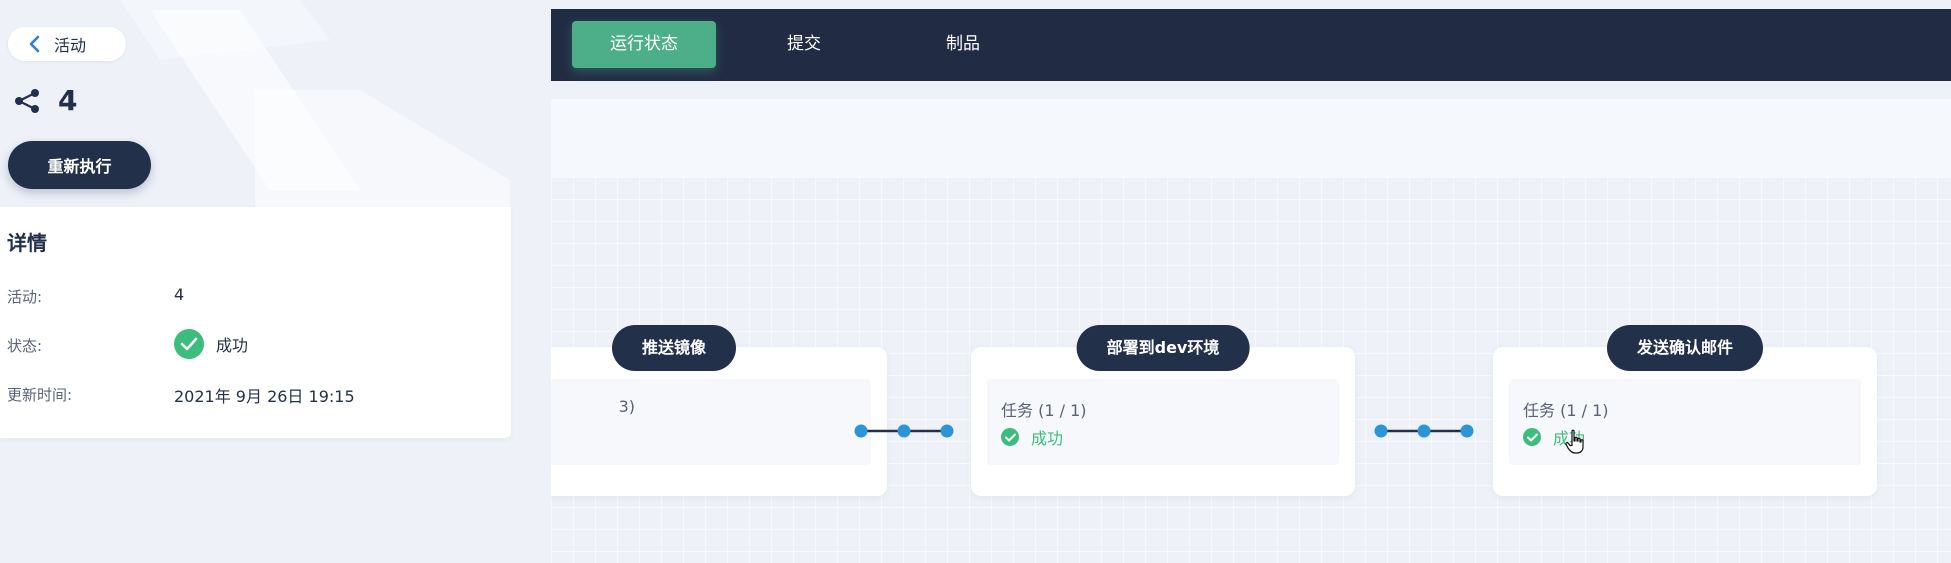 This screenshot has width=1951, height=563. What do you see at coordinates (25, 297) in the screenshot?
I see `detail-label-activity: 活动:` at bounding box center [25, 297].